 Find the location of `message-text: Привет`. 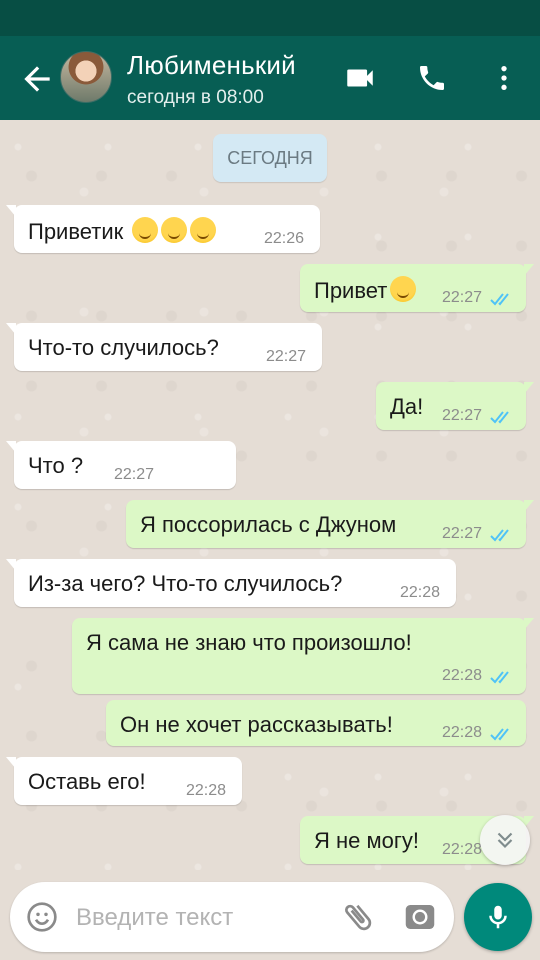

message-text: Привет is located at coordinates (351, 290).